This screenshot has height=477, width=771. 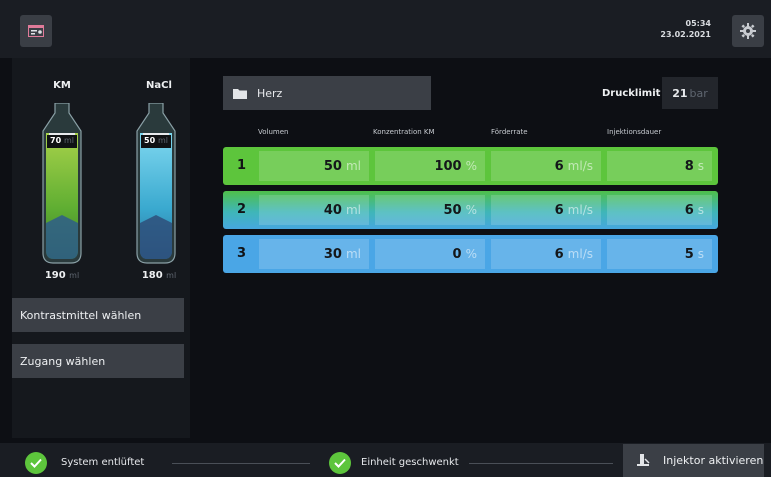 I want to click on km-amount-unit: ml, so click(x=74, y=275).